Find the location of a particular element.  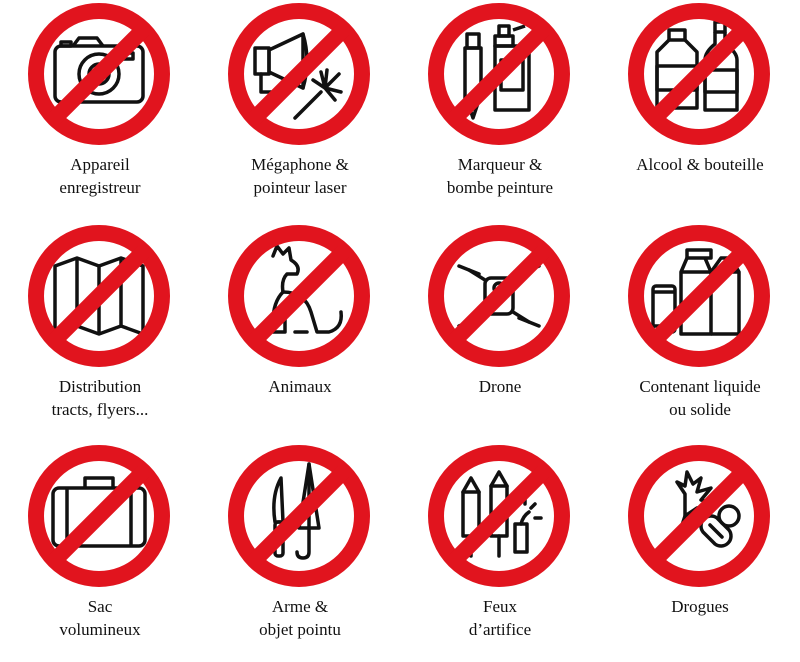

item-caption: Contenant liquide ou solide is located at coordinates (700, 398).